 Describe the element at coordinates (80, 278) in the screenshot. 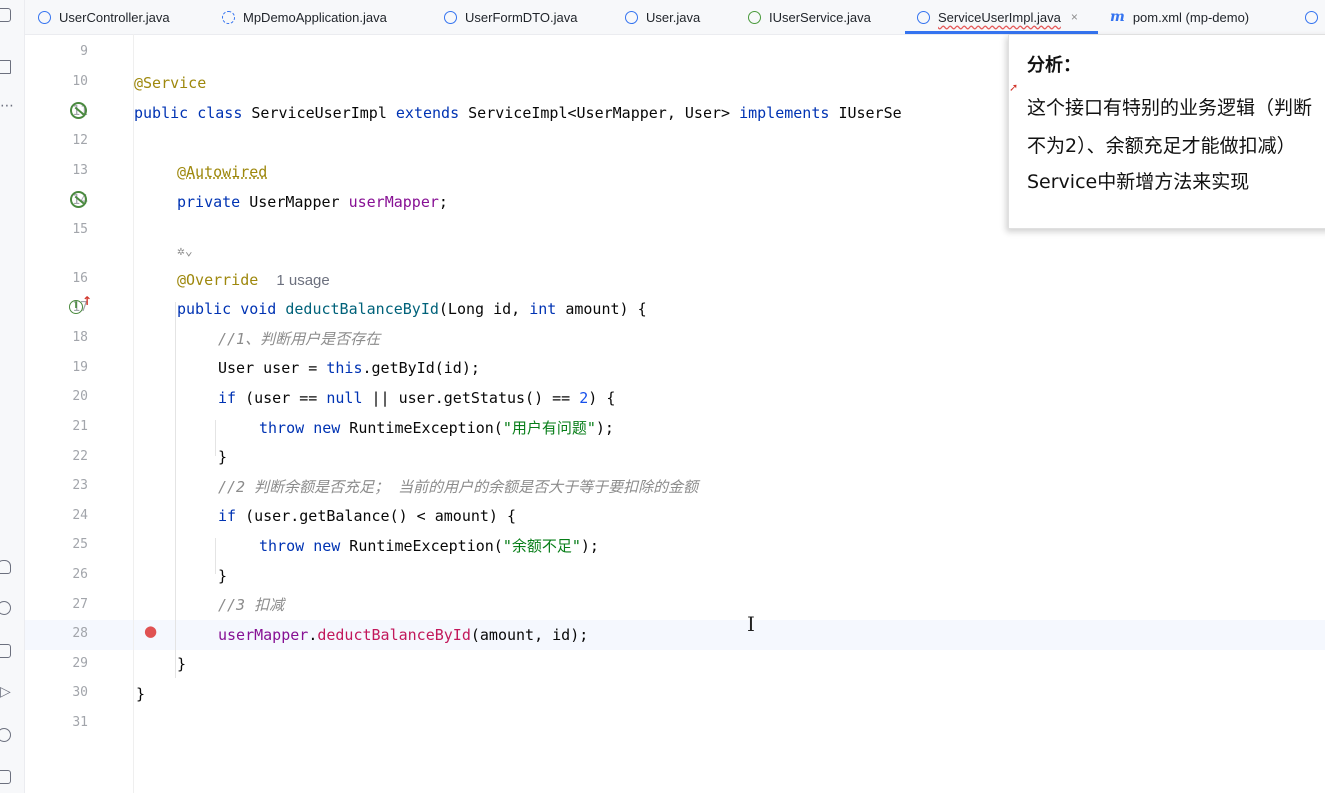

I see `line-number: 16` at that location.